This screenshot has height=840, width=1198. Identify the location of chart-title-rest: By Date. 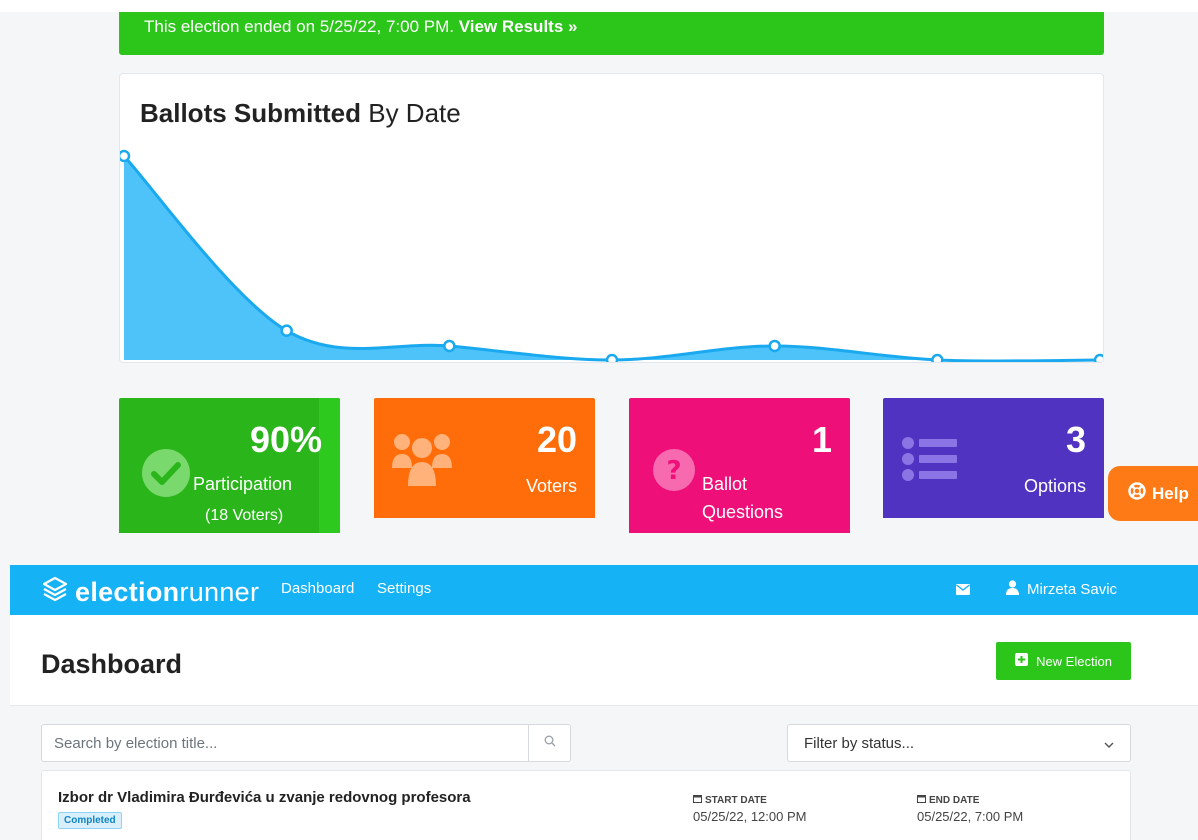
(411, 113).